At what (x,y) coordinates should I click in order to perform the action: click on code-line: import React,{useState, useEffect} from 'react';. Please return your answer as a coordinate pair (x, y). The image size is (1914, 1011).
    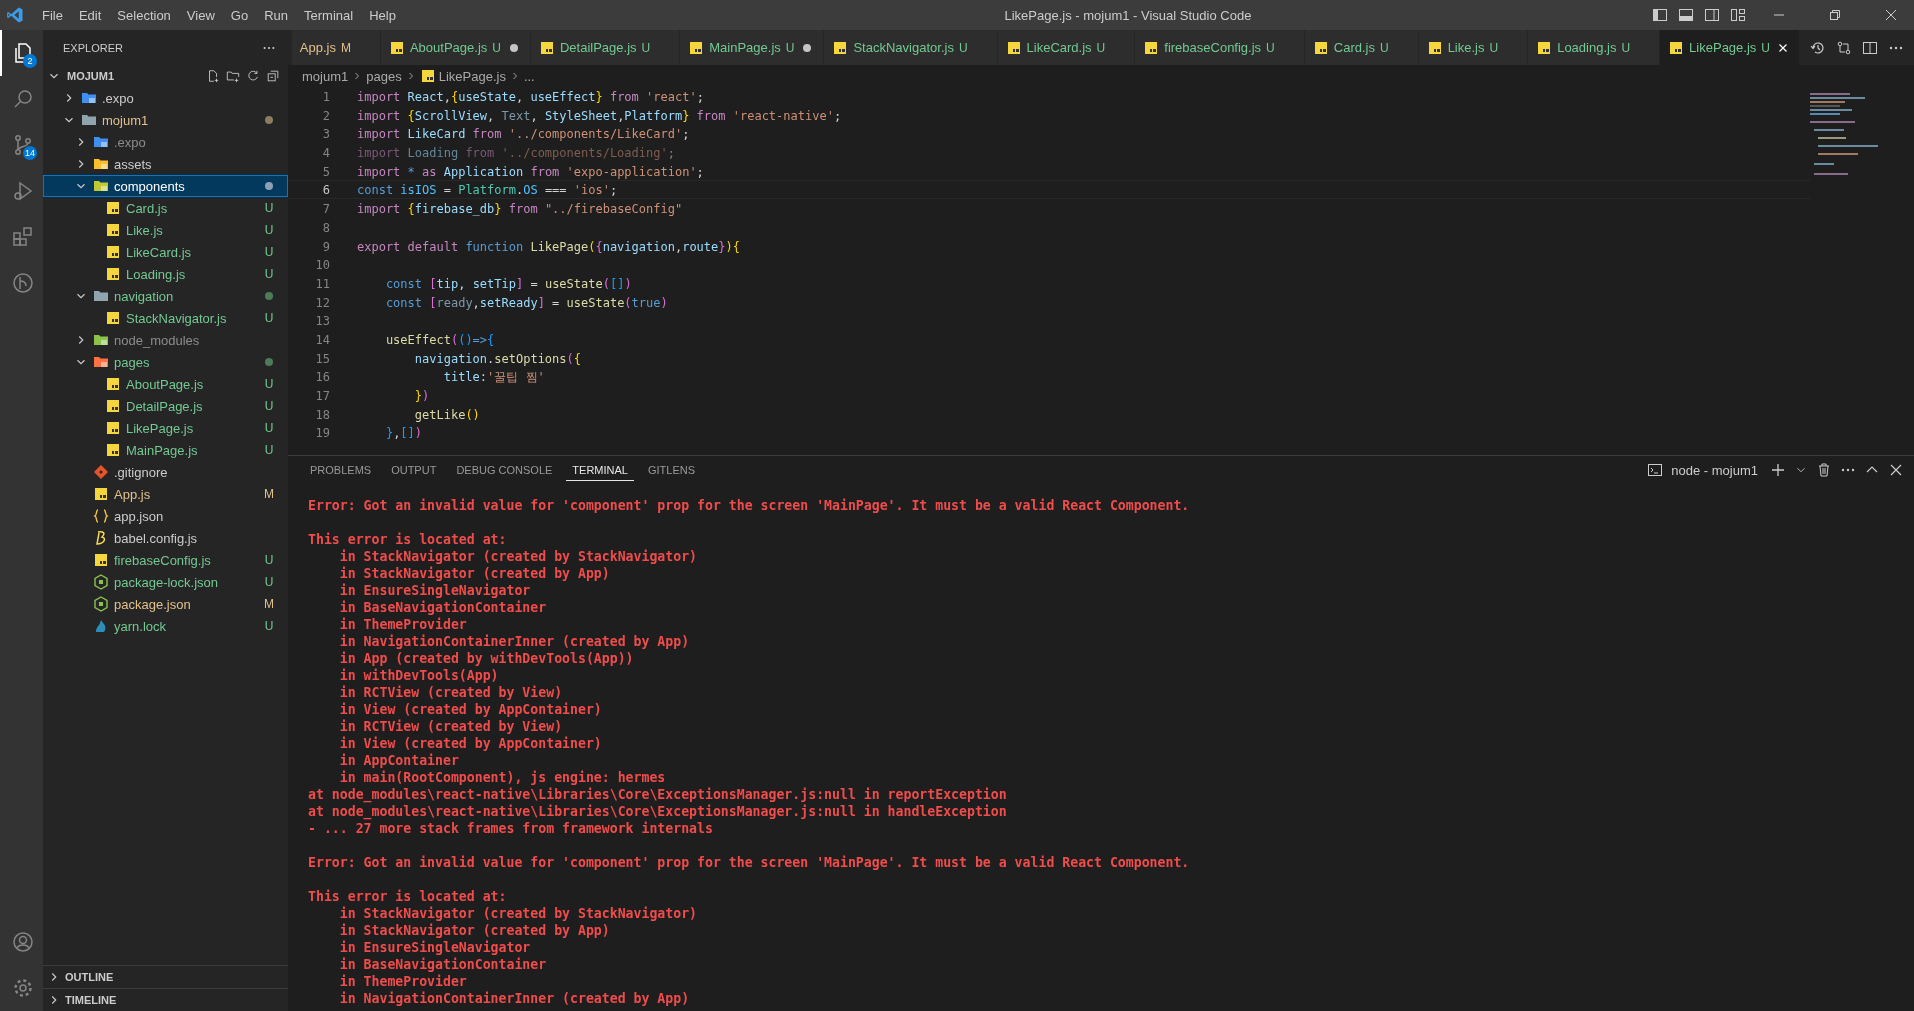
    Looking at the image, I should click on (530, 97).